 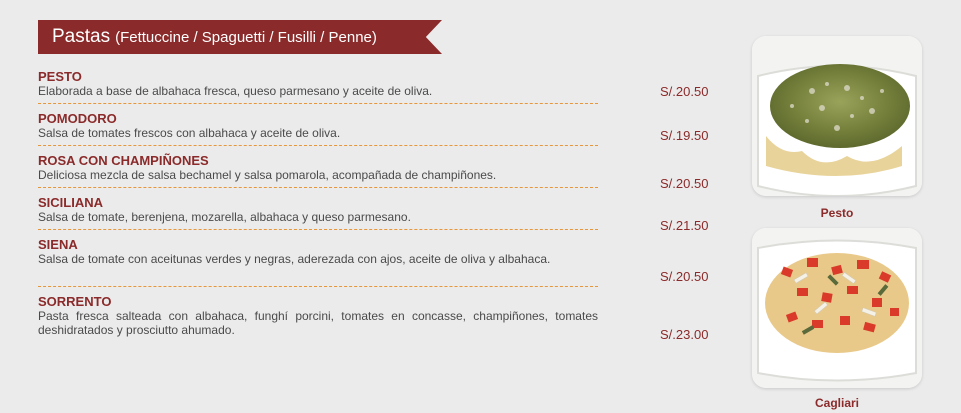 What do you see at coordinates (58, 244) in the screenshot?
I see `item-name: SIENA` at bounding box center [58, 244].